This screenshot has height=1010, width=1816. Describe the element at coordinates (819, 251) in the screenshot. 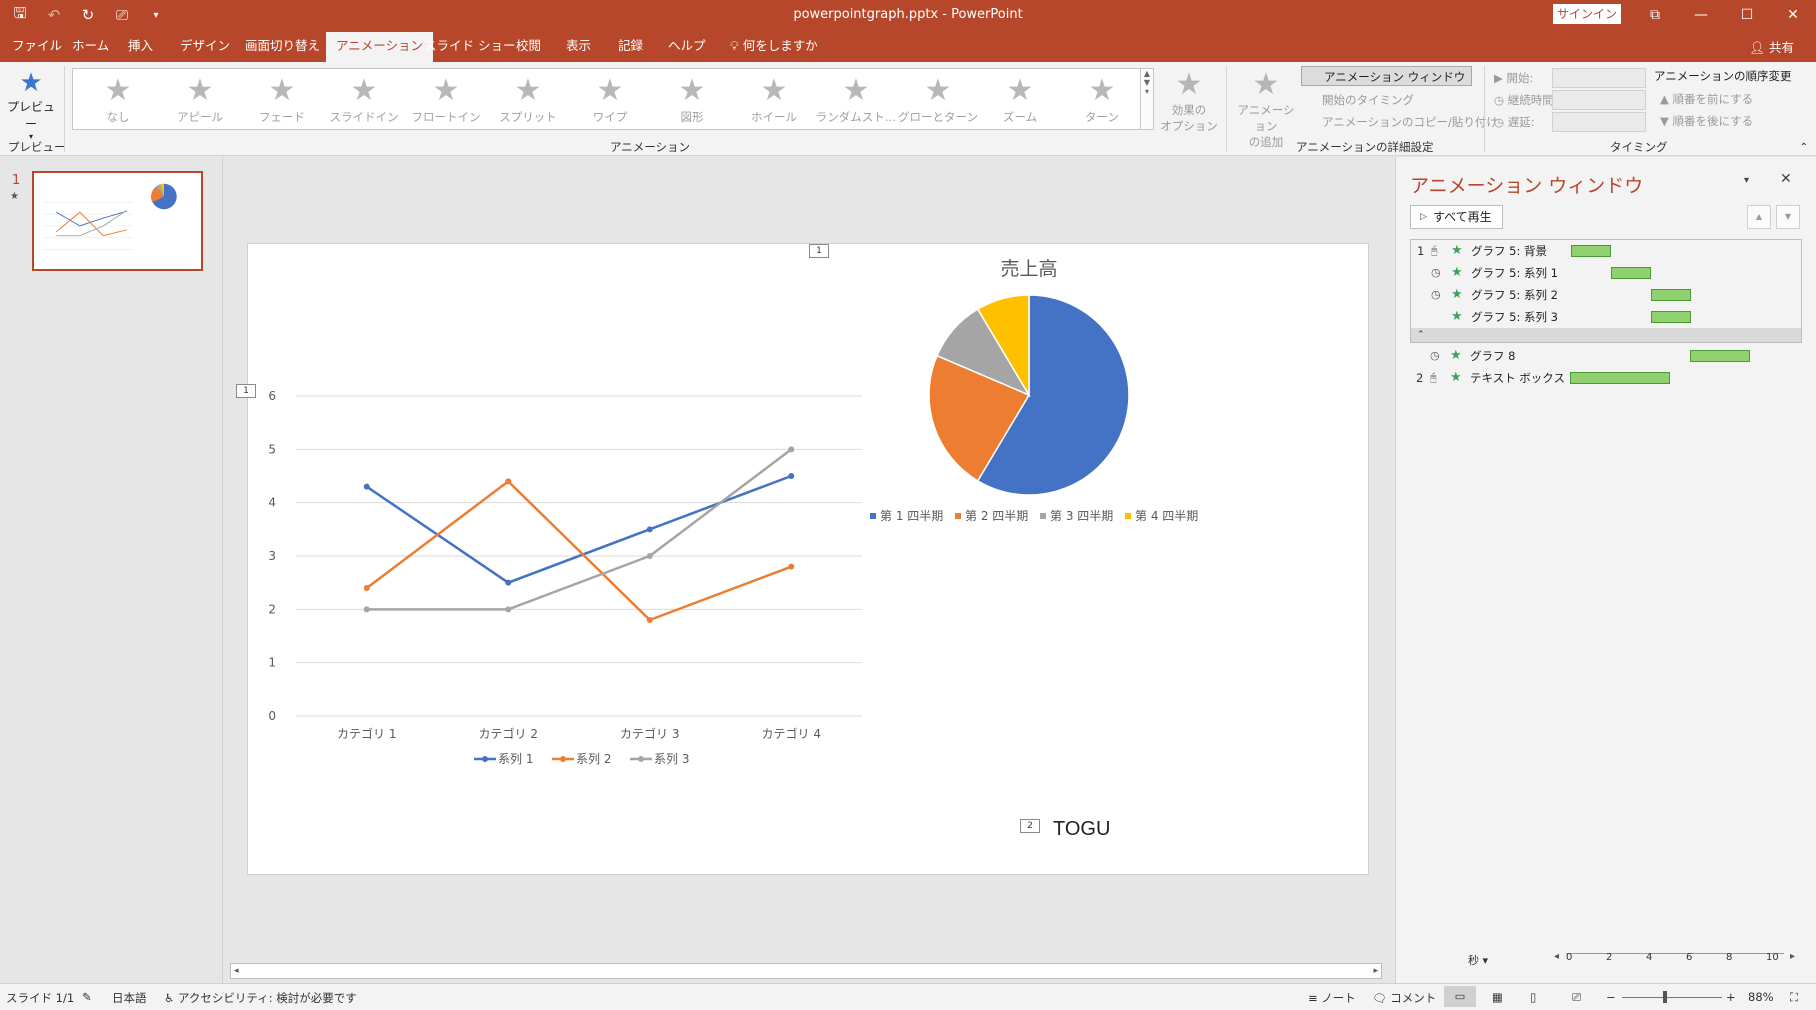

I see `animation-tag-pie: 1` at that location.